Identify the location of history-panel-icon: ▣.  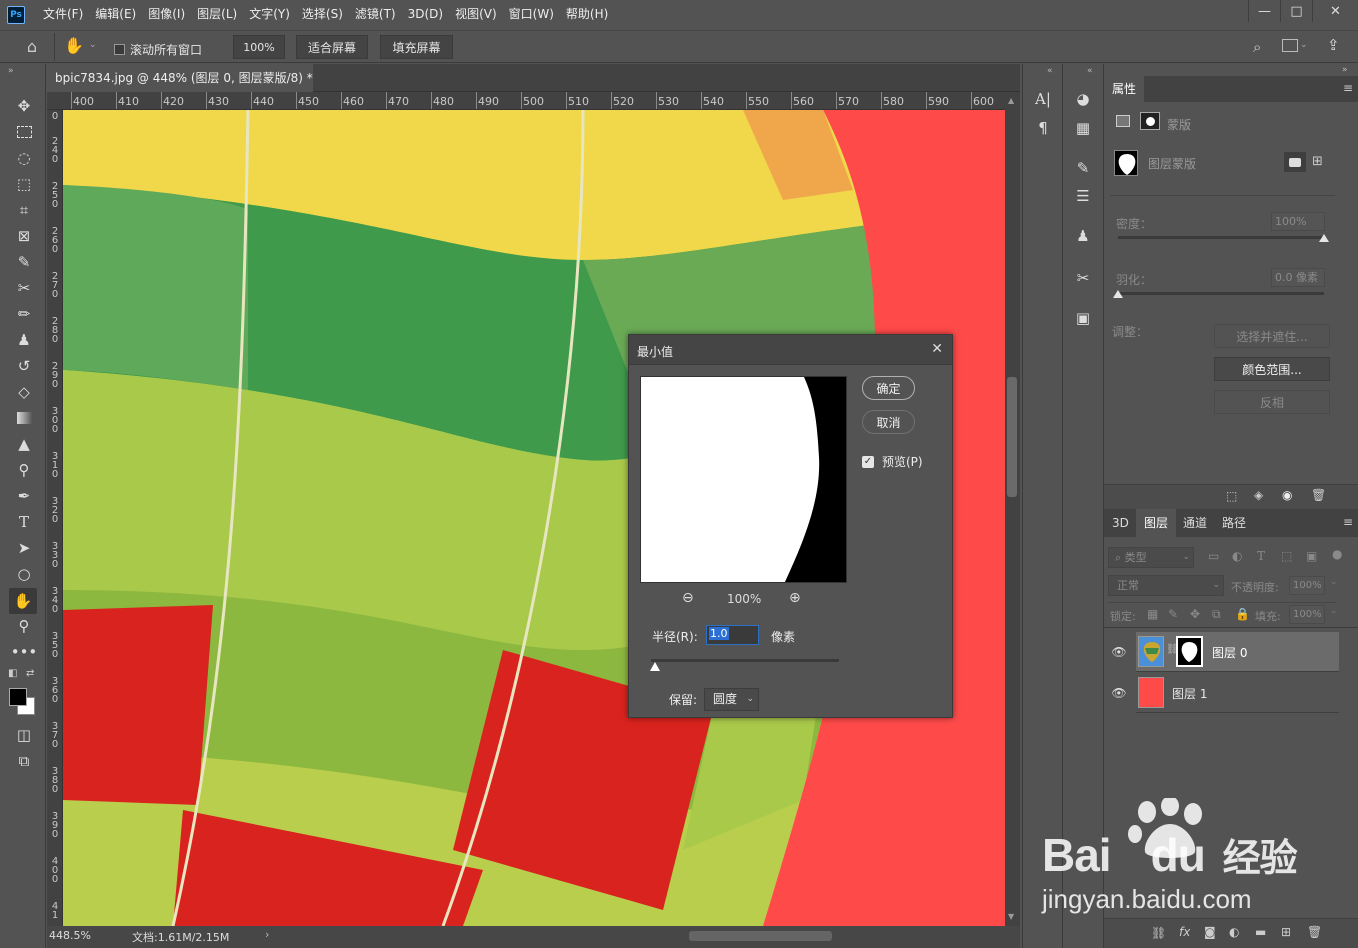
(1083, 318).